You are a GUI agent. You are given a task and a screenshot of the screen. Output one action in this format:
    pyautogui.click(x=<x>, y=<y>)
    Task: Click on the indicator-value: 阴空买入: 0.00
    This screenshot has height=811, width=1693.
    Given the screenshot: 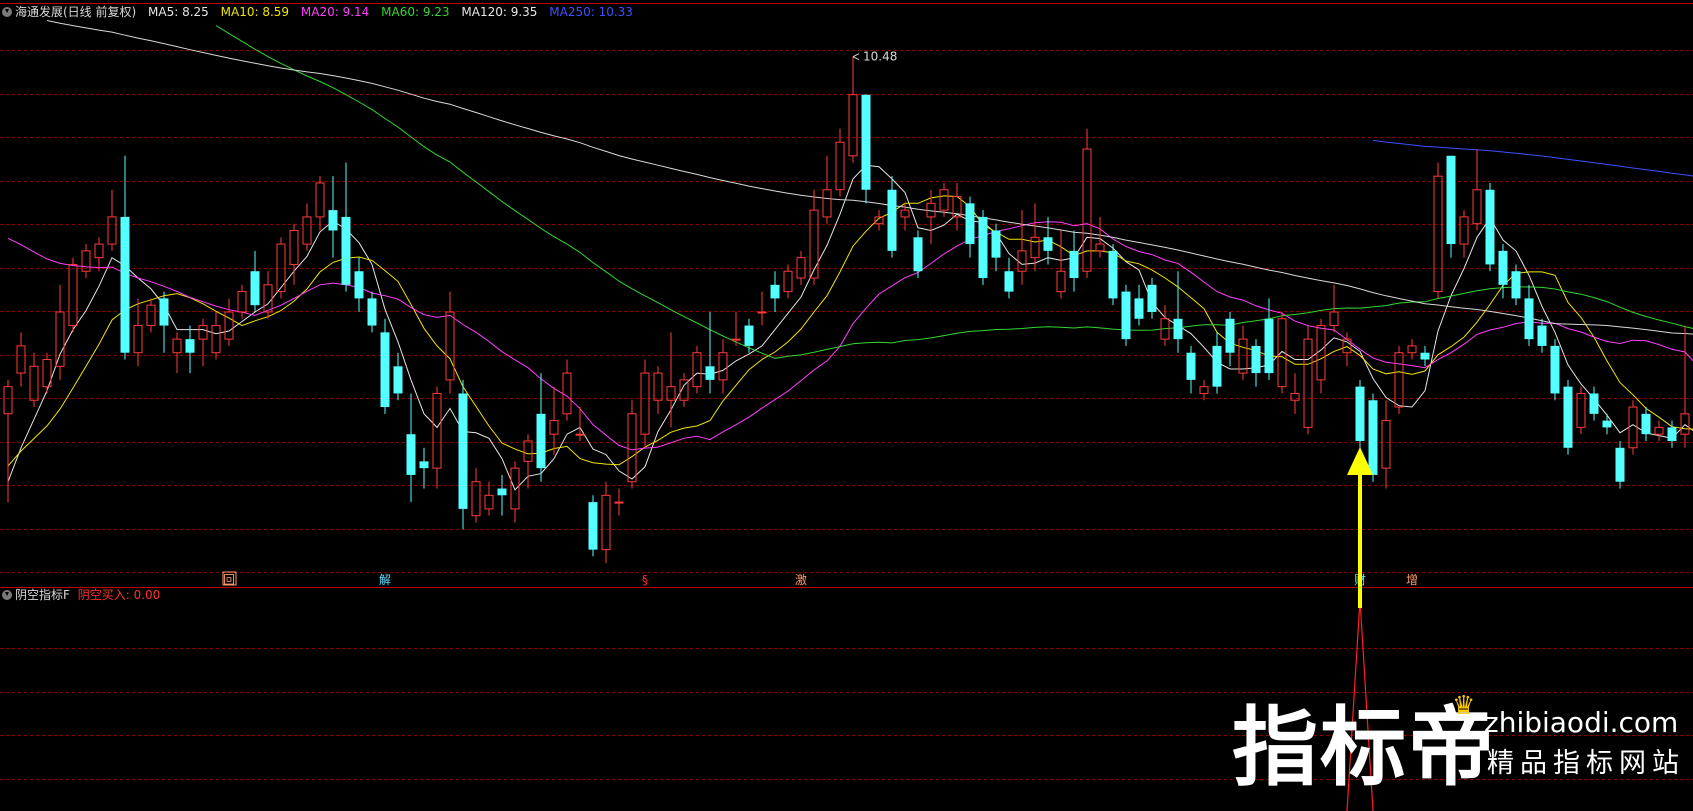 What is the action you would take?
    pyautogui.click(x=119, y=595)
    